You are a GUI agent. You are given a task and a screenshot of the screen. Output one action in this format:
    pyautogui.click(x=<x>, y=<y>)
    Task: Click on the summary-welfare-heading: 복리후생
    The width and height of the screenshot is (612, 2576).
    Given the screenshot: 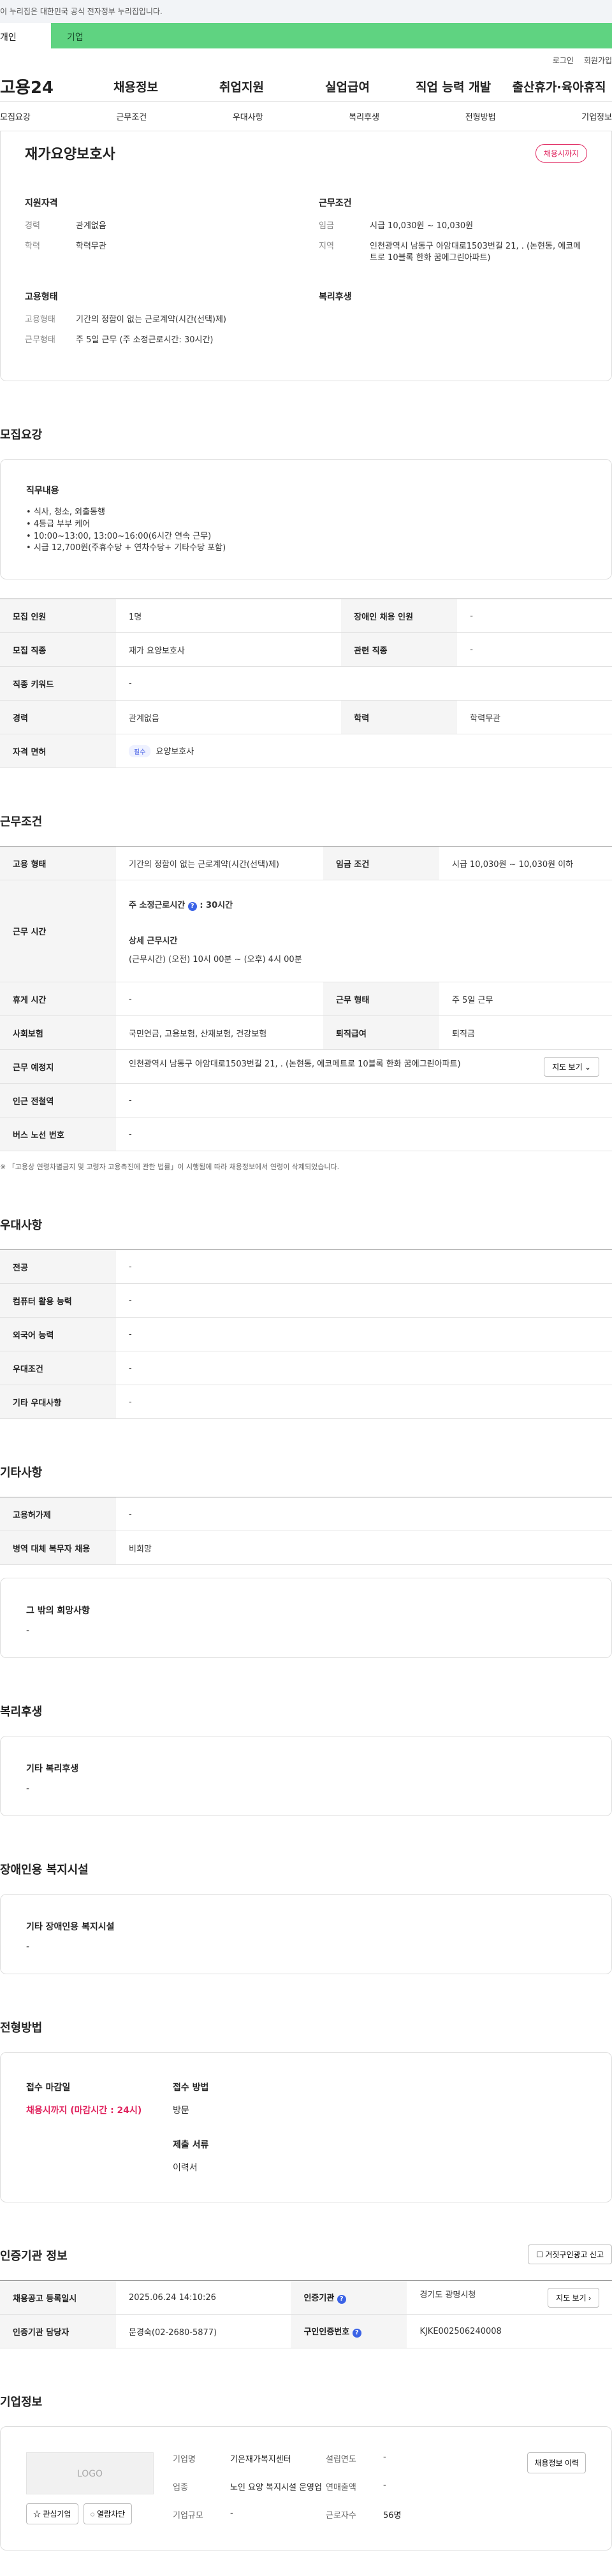 What is the action you would take?
    pyautogui.click(x=335, y=296)
    